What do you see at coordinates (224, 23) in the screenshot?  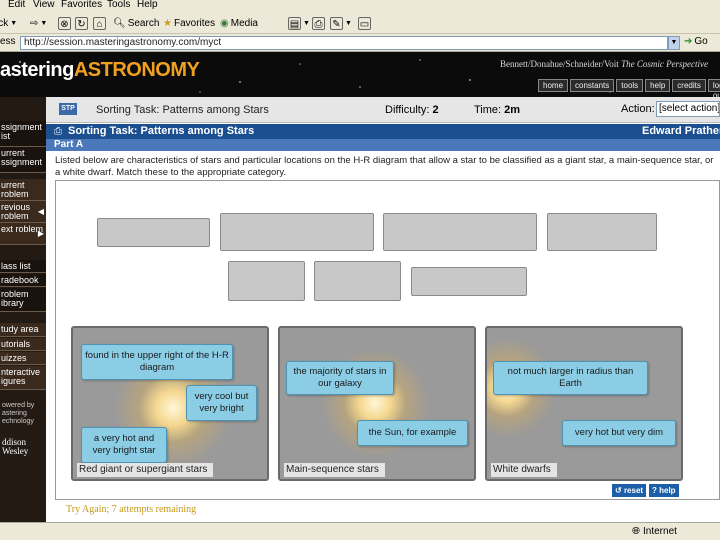 I see `media-icon: ◉` at bounding box center [224, 23].